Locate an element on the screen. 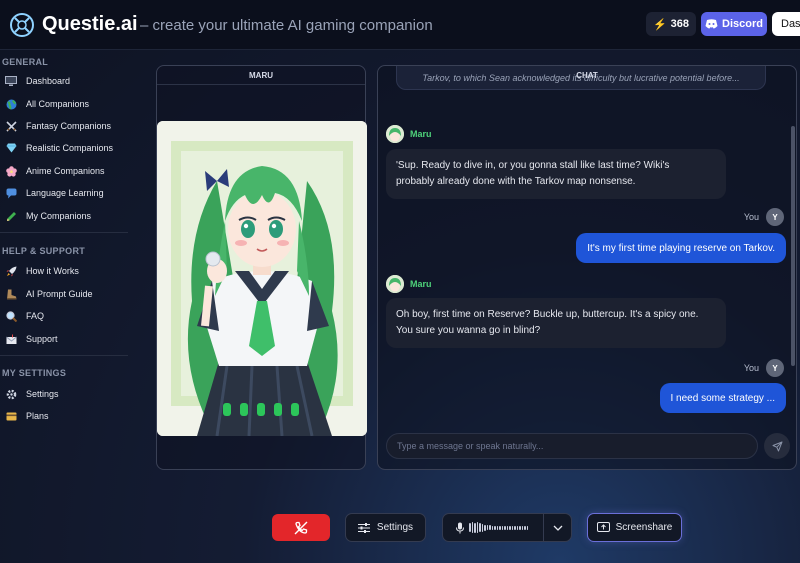 The width and height of the screenshot is (800, 563). microphone-toggle-button is located at coordinates (493, 527).